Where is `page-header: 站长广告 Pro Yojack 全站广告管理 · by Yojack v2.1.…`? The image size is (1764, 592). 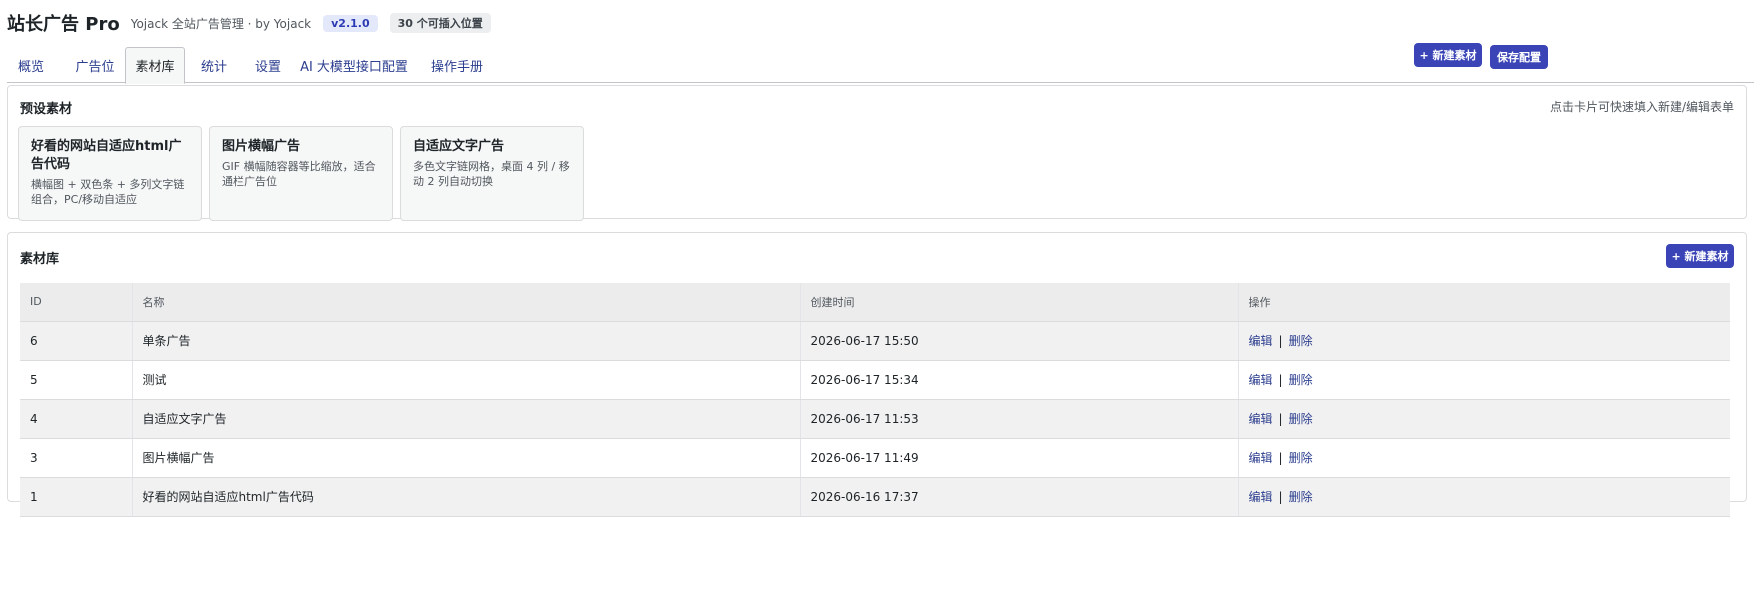
page-header: 站长广告 Pro Yojack 全站广告管理 · by Yojack v2.1.… is located at coordinates (249, 23).